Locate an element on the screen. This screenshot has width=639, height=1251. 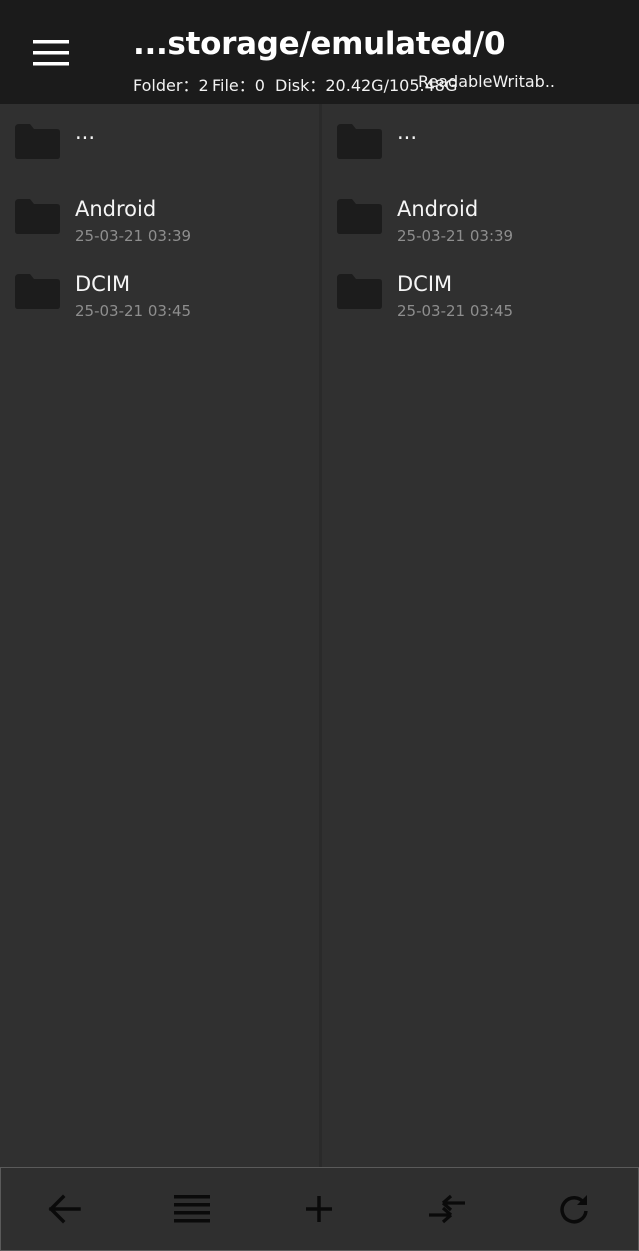
hamburger-menu-icon is located at coordinates (51, 53).